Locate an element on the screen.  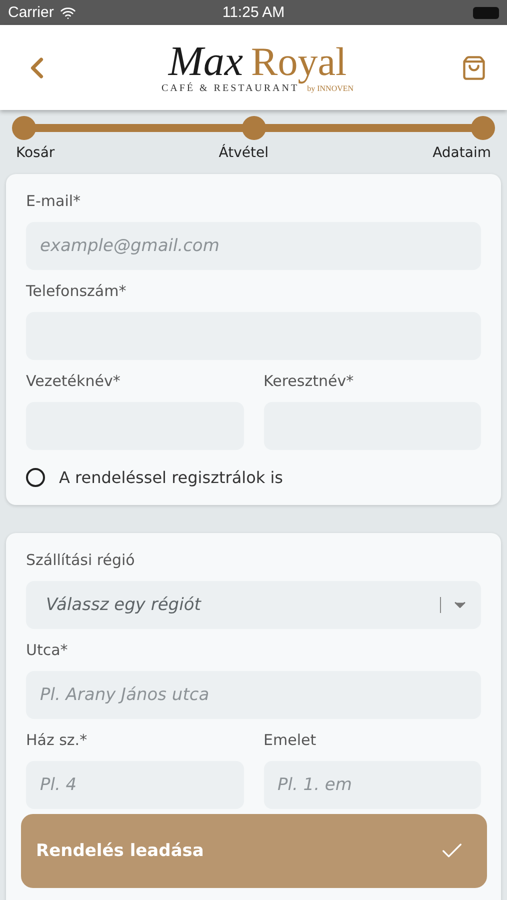
input-field: example@gmail.com is located at coordinates (253, 246).